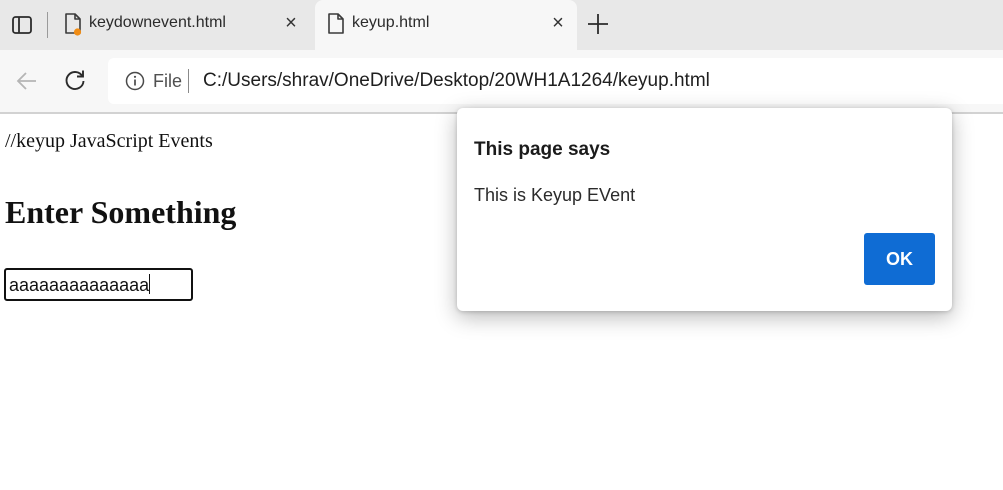 The width and height of the screenshot is (1003, 490). What do you see at coordinates (47, 25) in the screenshot?
I see `tab-separator` at bounding box center [47, 25].